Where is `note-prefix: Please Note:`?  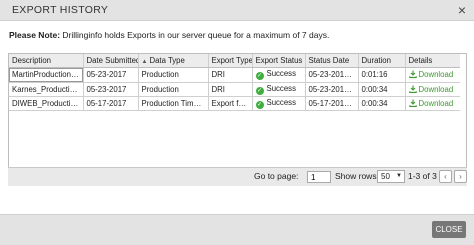 note-prefix: Please Note: is located at coordinates (35, 35).